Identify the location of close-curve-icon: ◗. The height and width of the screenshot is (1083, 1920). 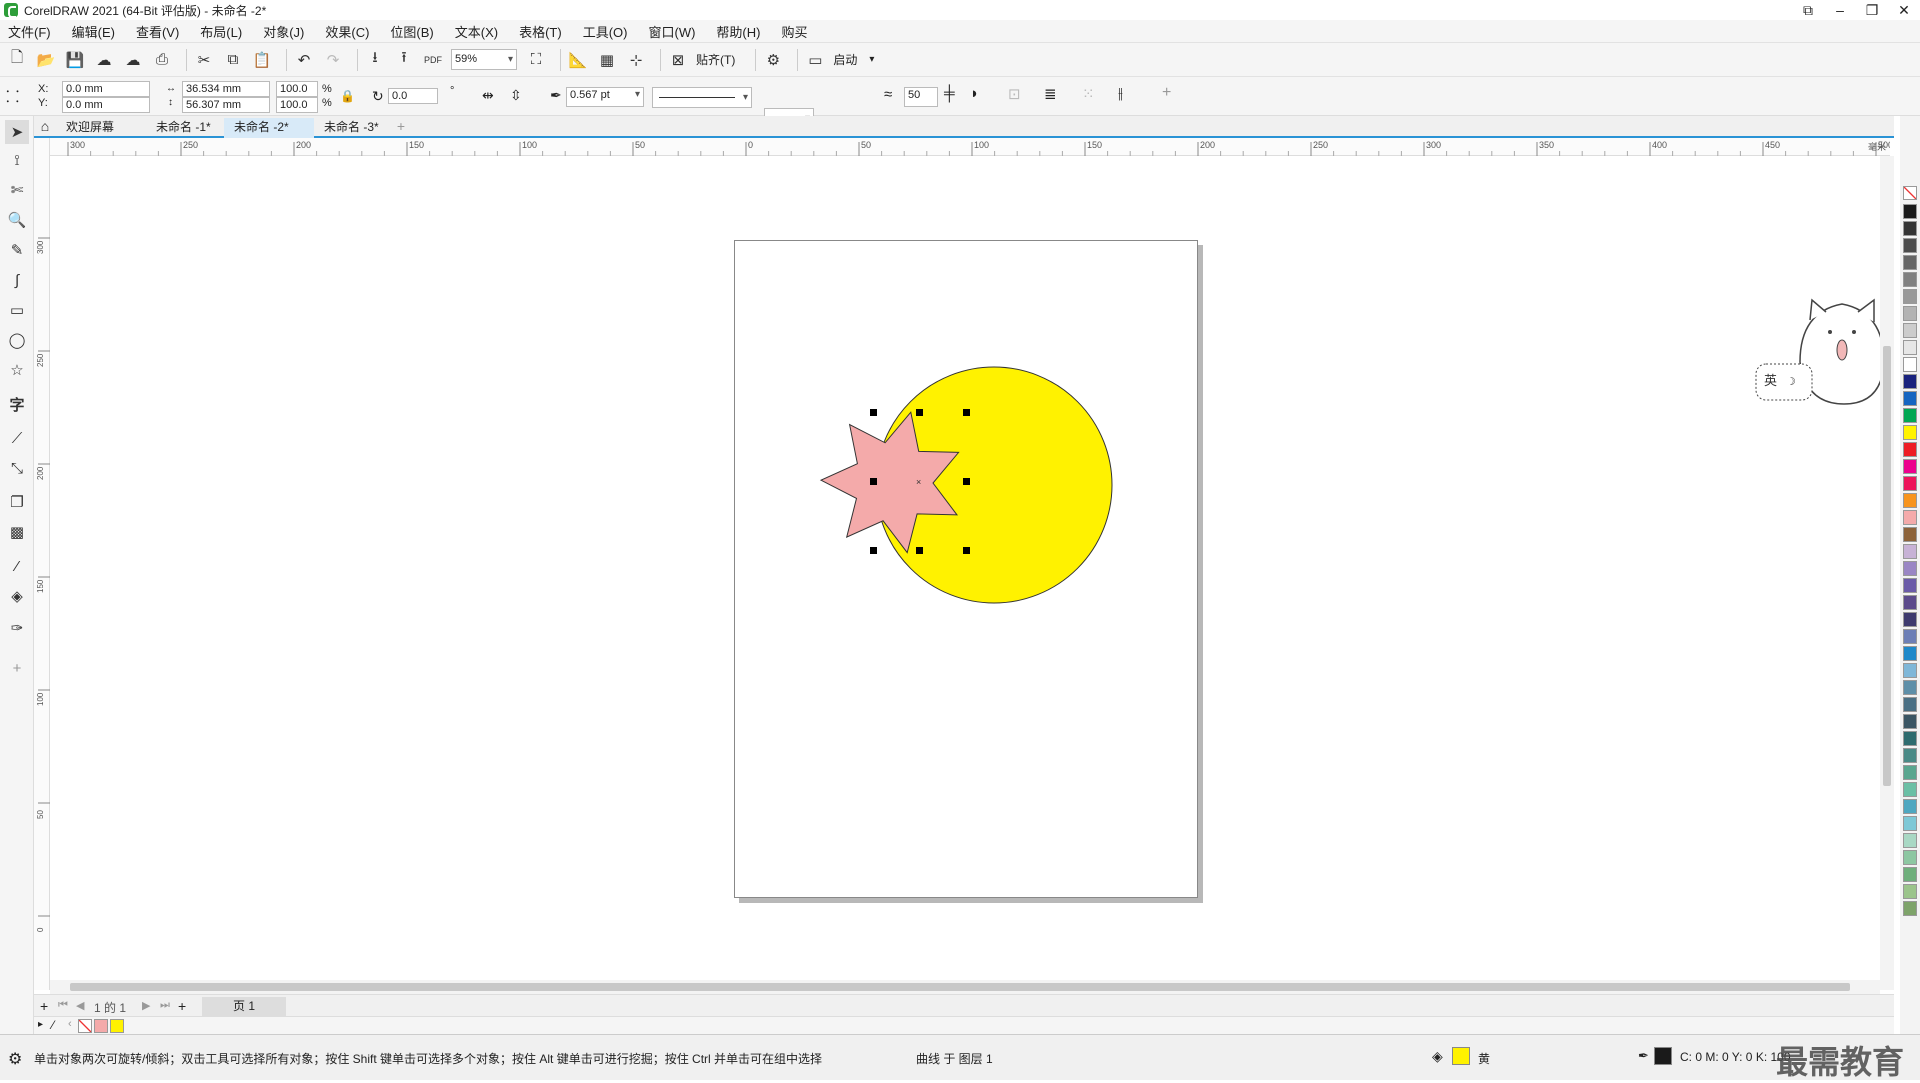
(974, 93).